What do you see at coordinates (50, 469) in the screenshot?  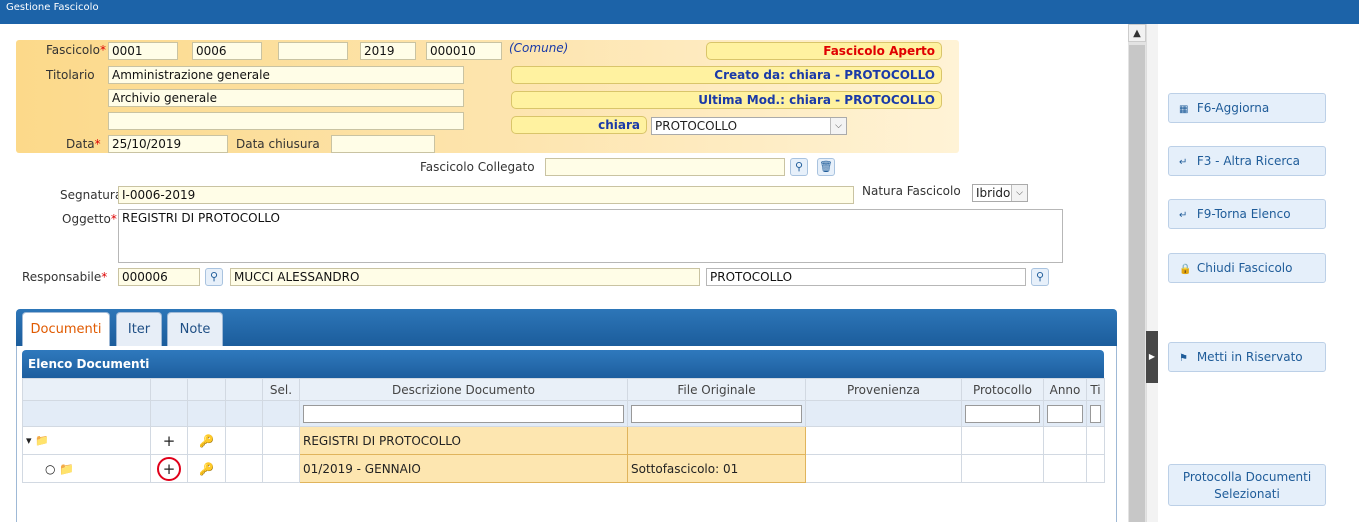 I see `radio-icon: ○` at bounding box center [50, 469].